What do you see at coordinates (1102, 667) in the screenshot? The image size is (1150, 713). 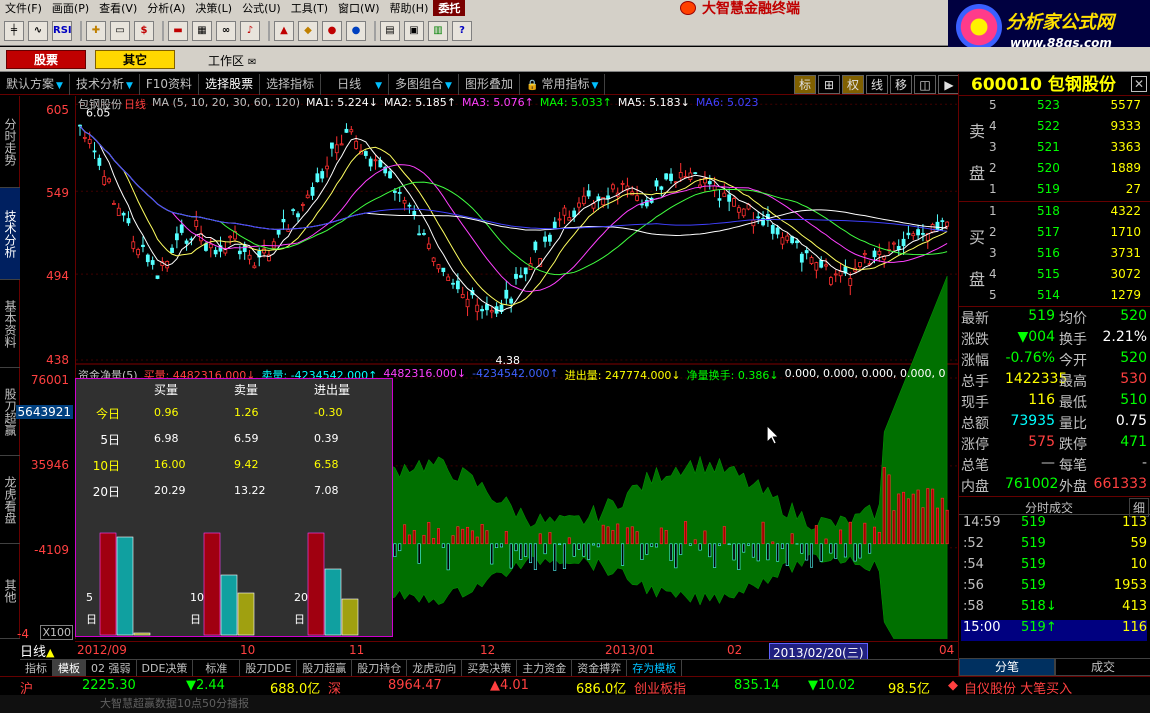 I see `tab-trades: 成交` at bounding box center [1102, 667].